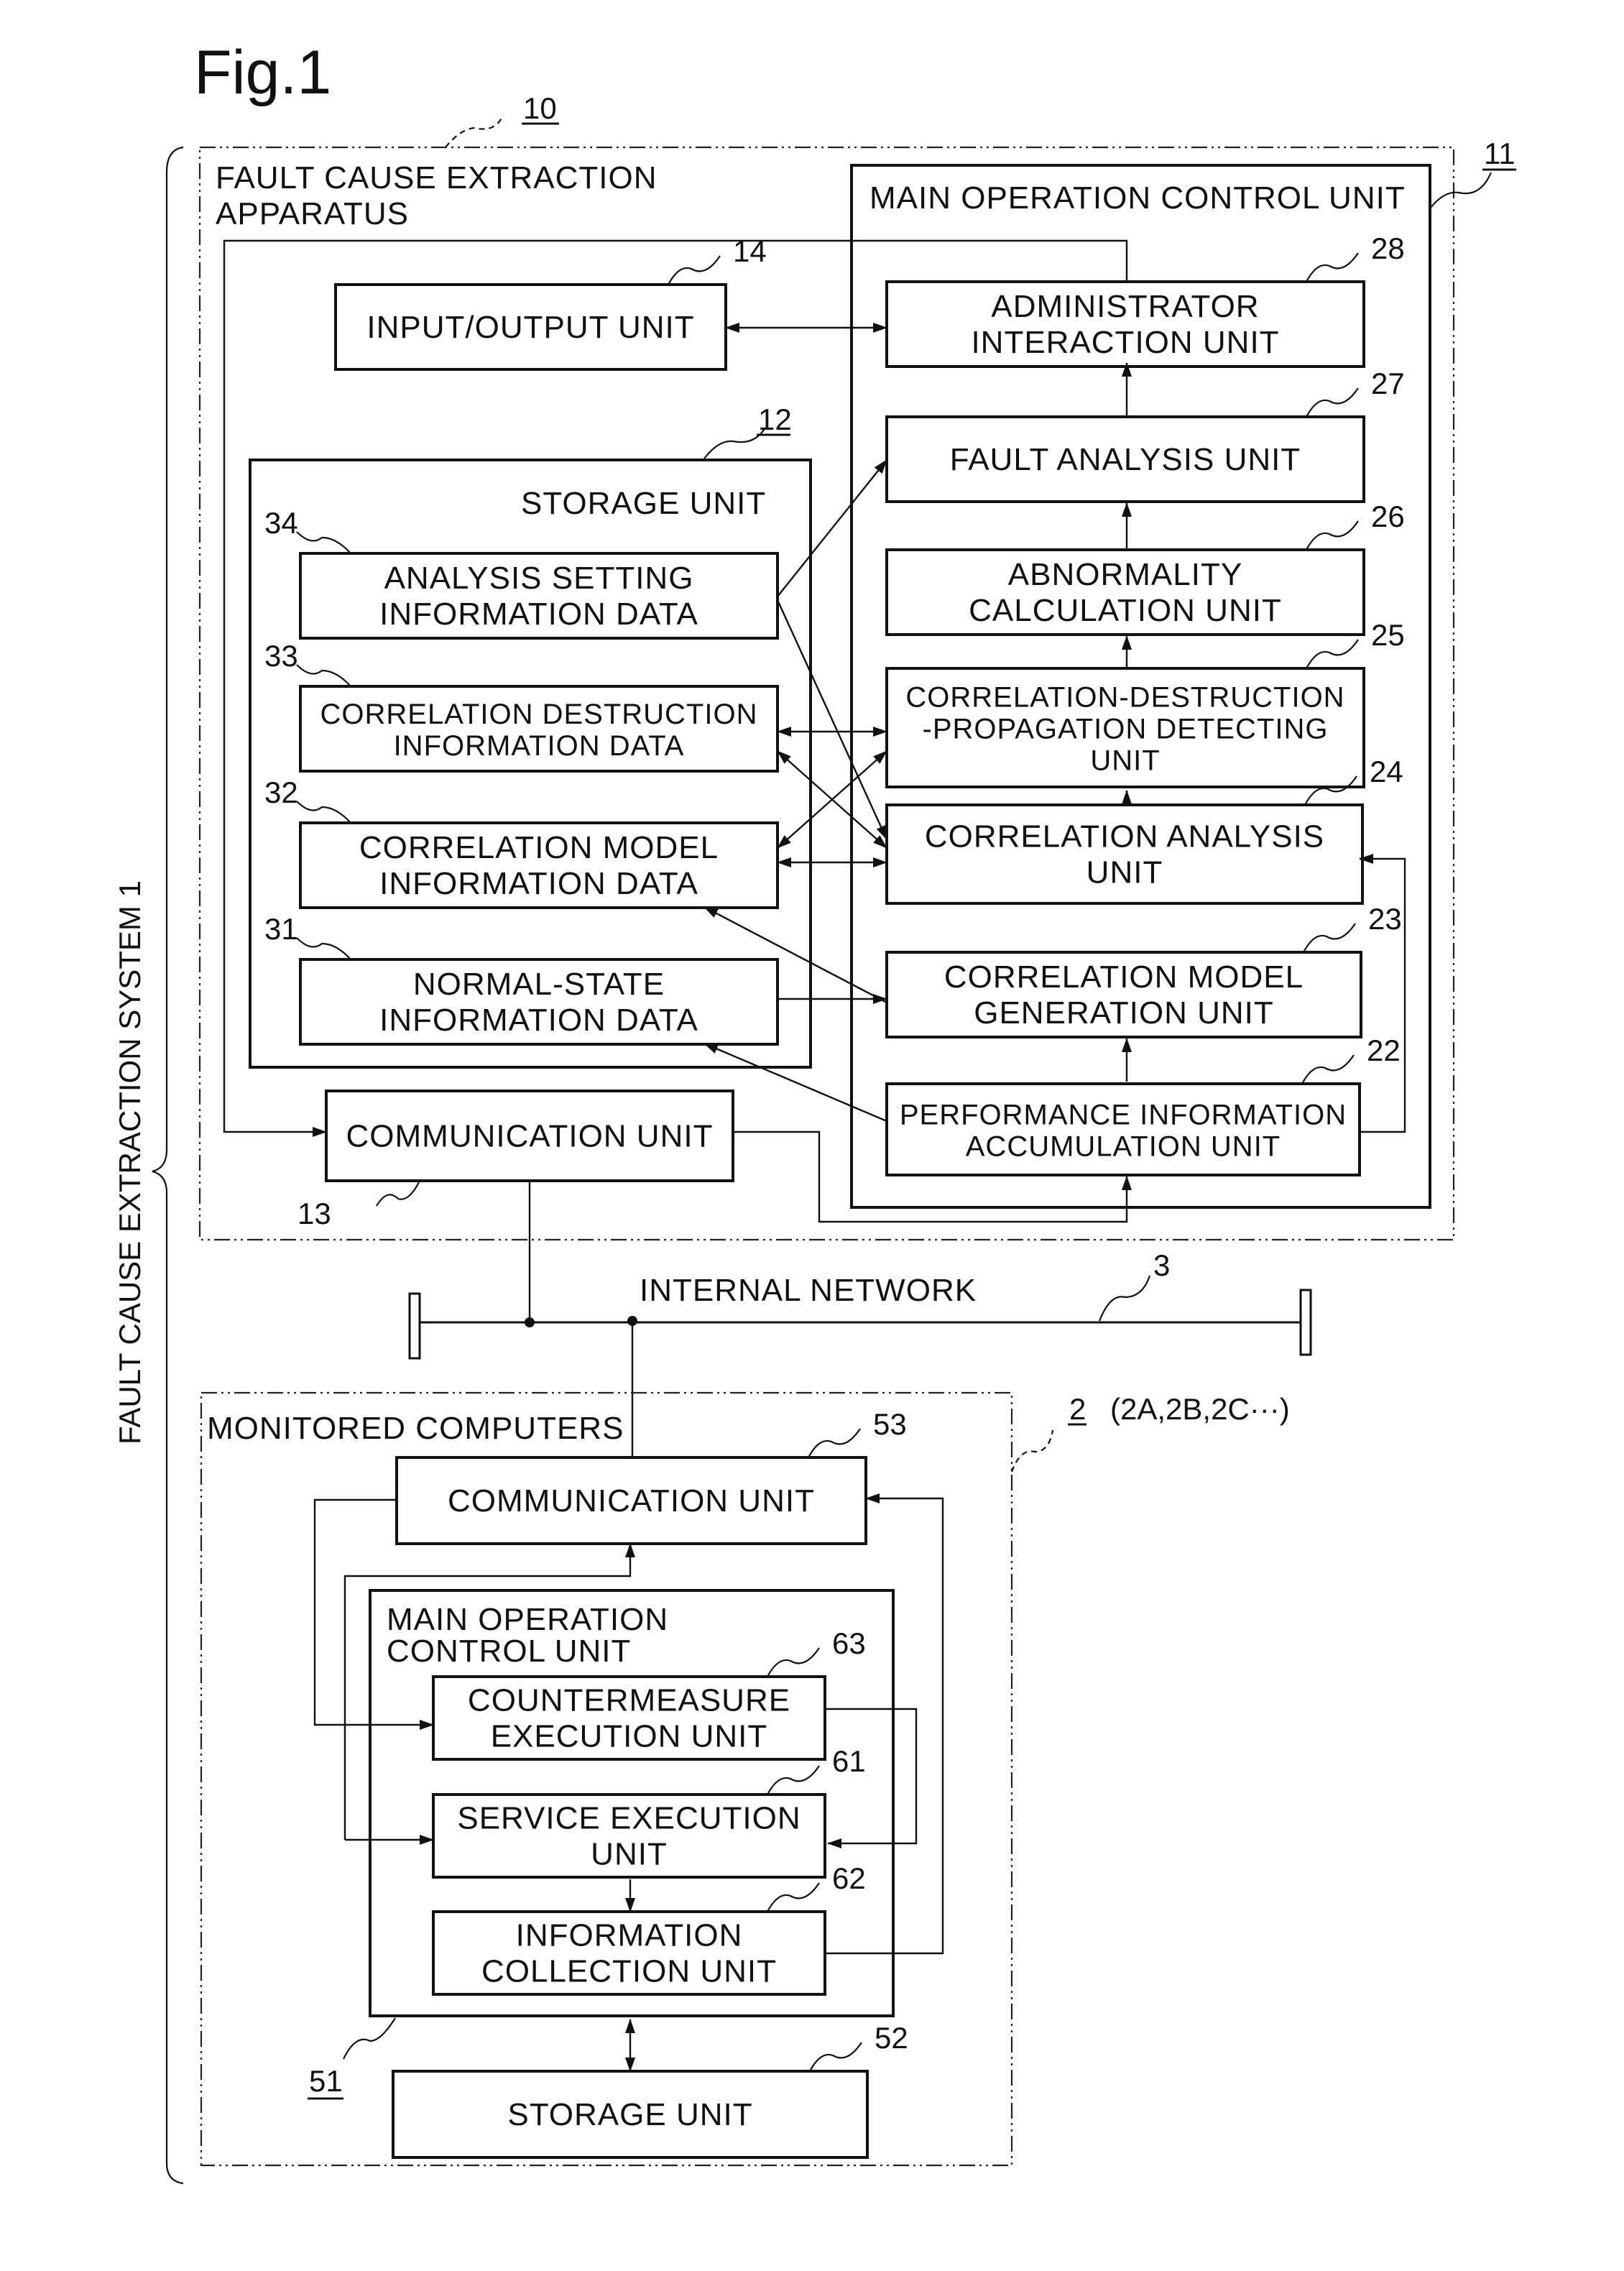 The height and width of the screenshot is (2271, 1624). Describe the element at coordinates (849, 1761) in the screenshot. I see `ref-numeral: 61` at that location.